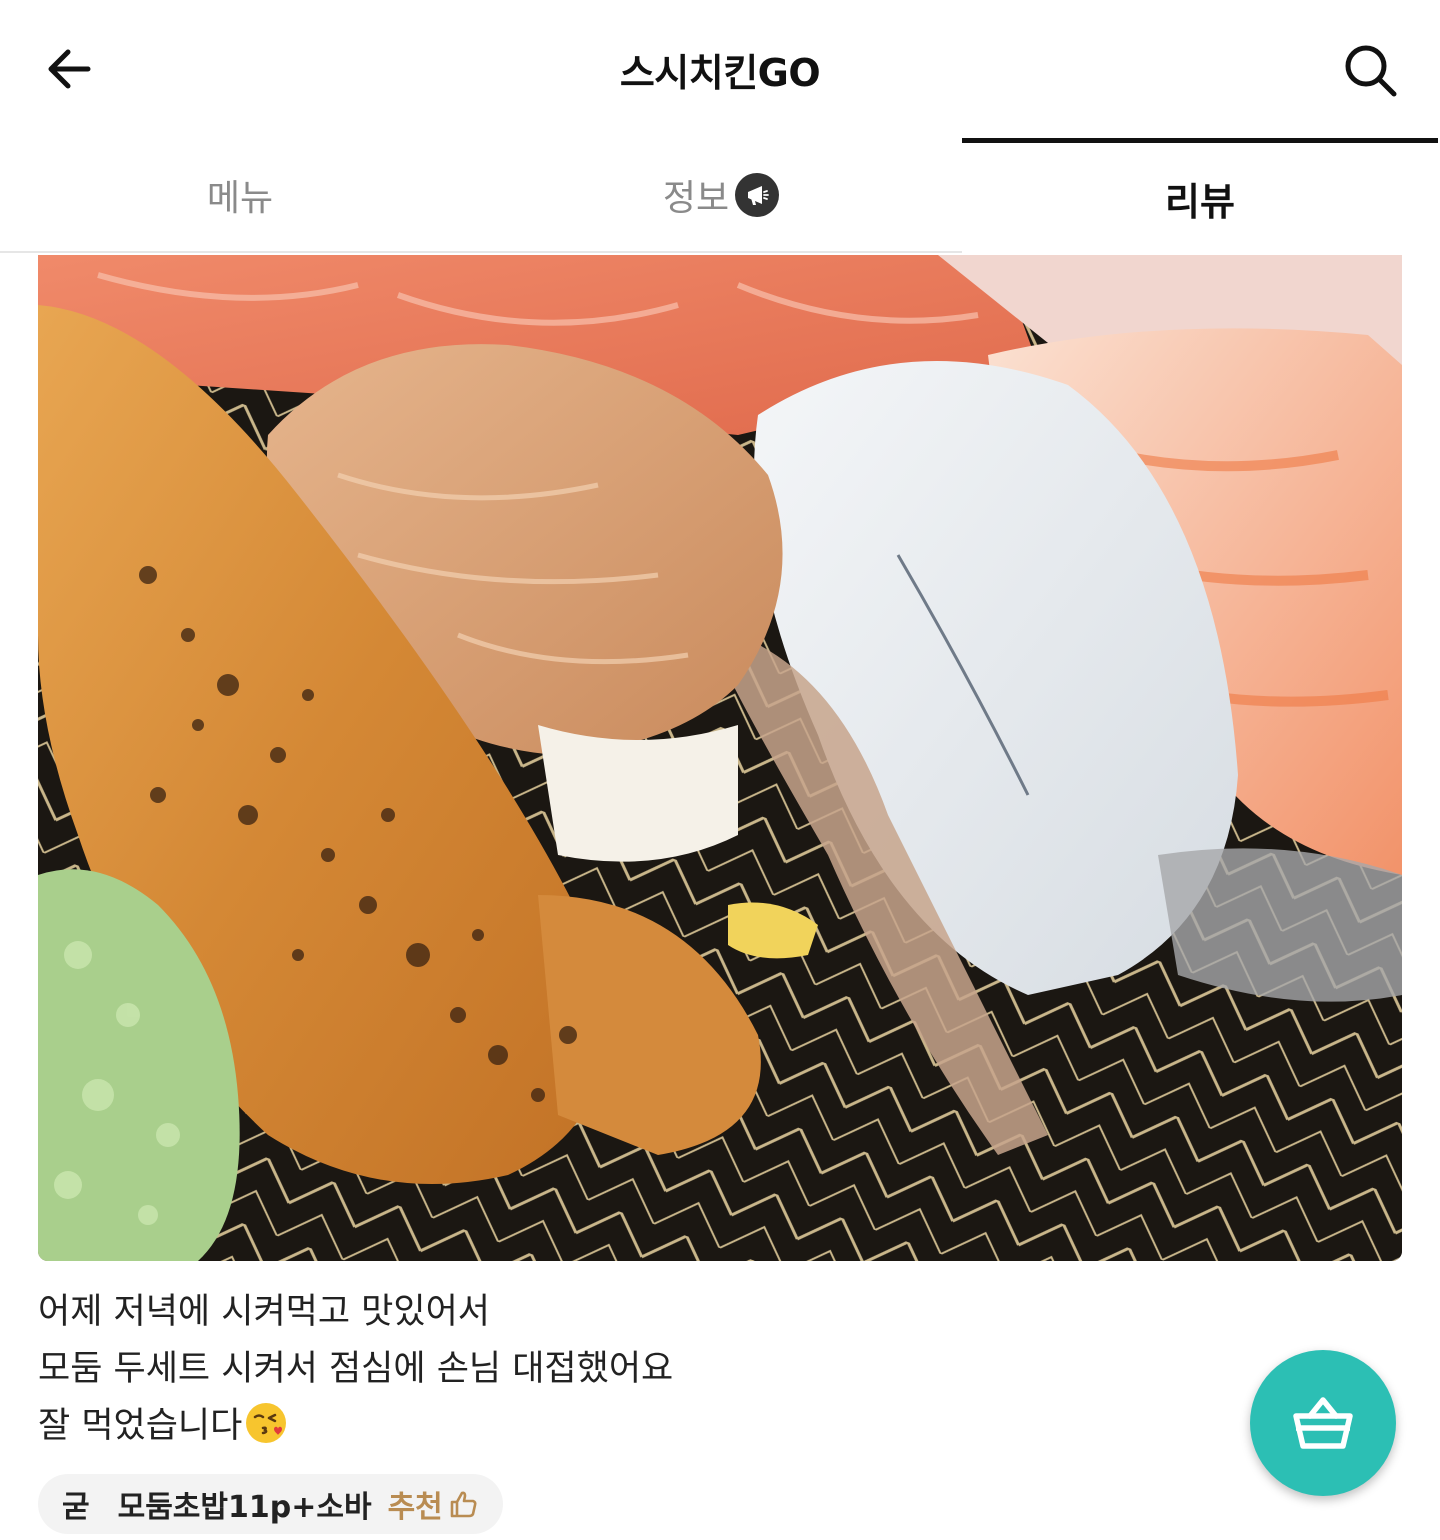  Describe the element at coordinates (613, 1426) in the screenshot. I see `review-line-last: 잘 먹었습니다` at that location.